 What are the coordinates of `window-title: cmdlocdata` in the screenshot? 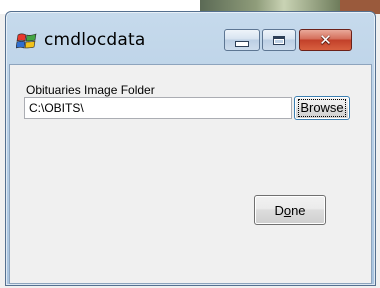 It's located at (95, 40).